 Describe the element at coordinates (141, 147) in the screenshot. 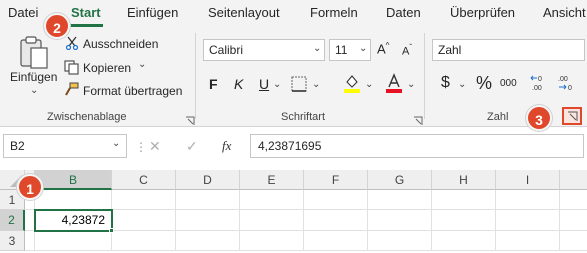

I see `more-options-icon: ⋮` at that location.